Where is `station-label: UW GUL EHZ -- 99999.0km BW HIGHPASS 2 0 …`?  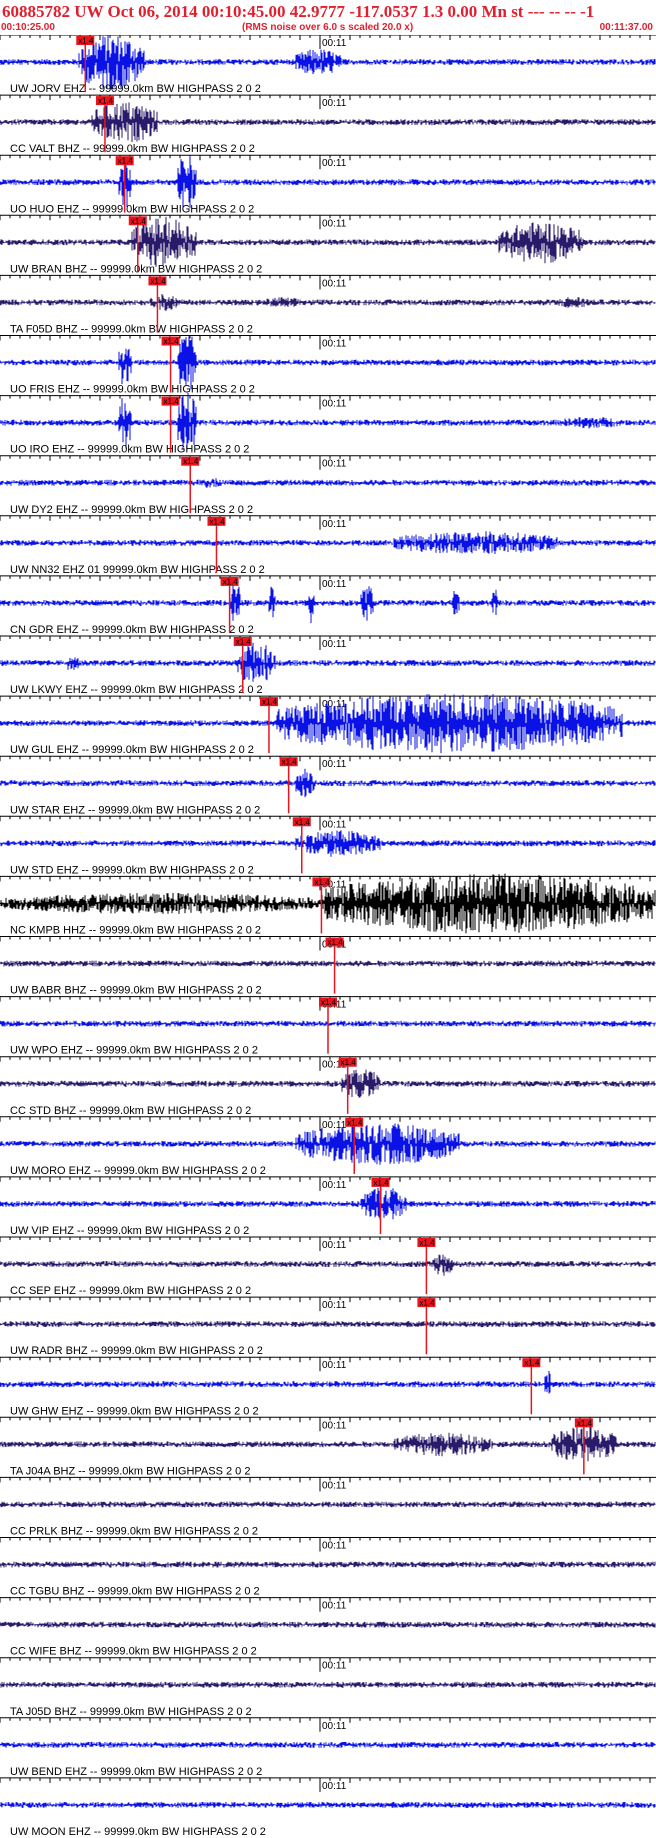 station-label: UW GUL EHZ -- 99999.0km BW HIGHPASS 2 0 … is located at coordinates (132, 750).